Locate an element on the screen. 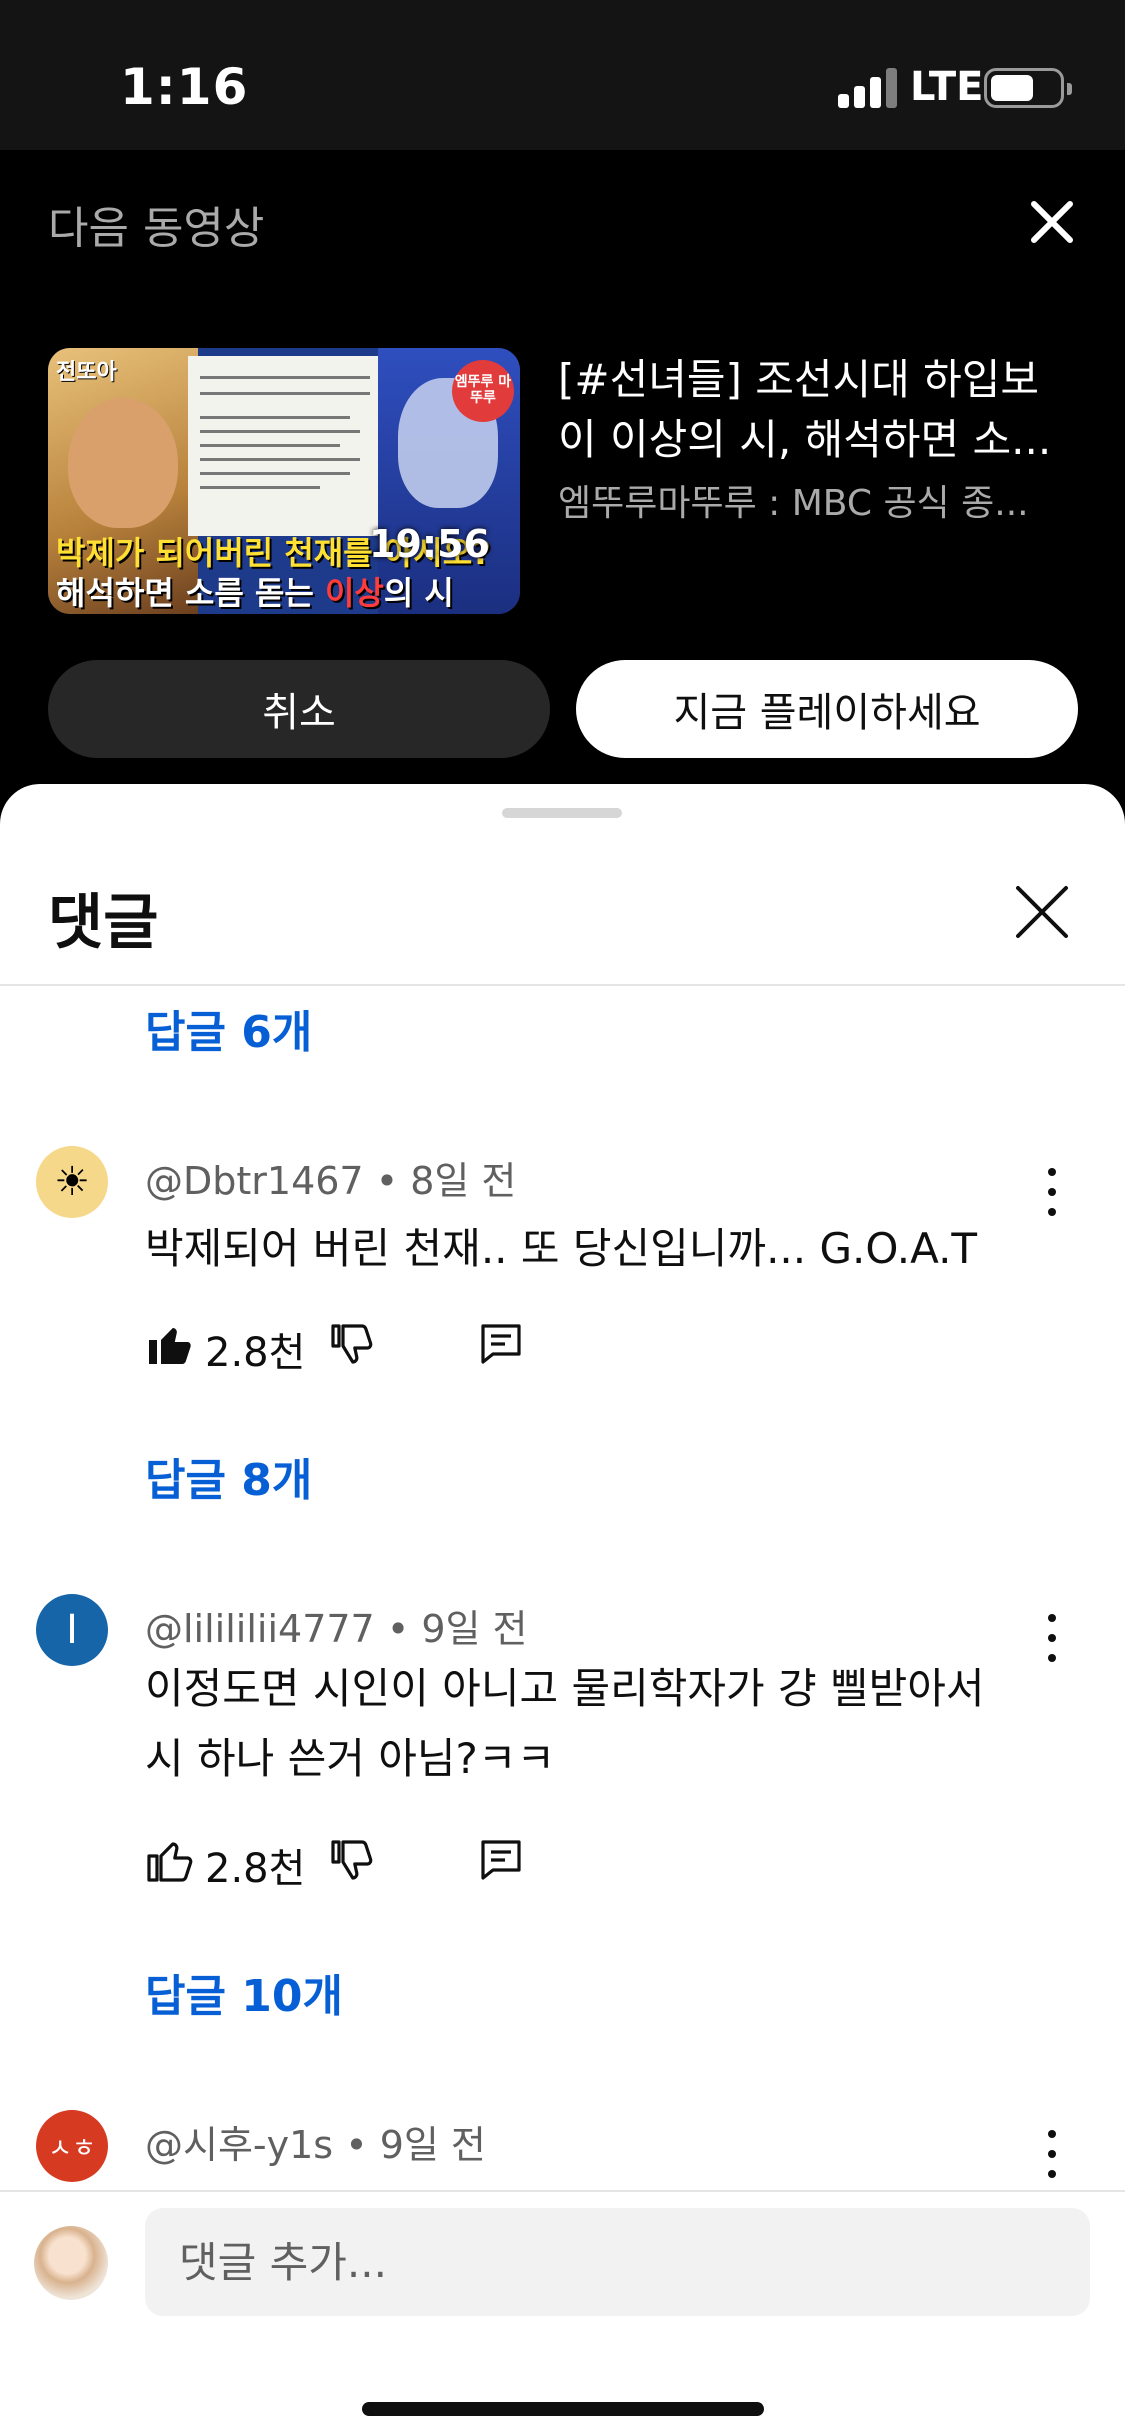 The height and width of the screenshot is (2436, 1125). replies-link: 답글 8개 is located at coordinates (228, 1476).